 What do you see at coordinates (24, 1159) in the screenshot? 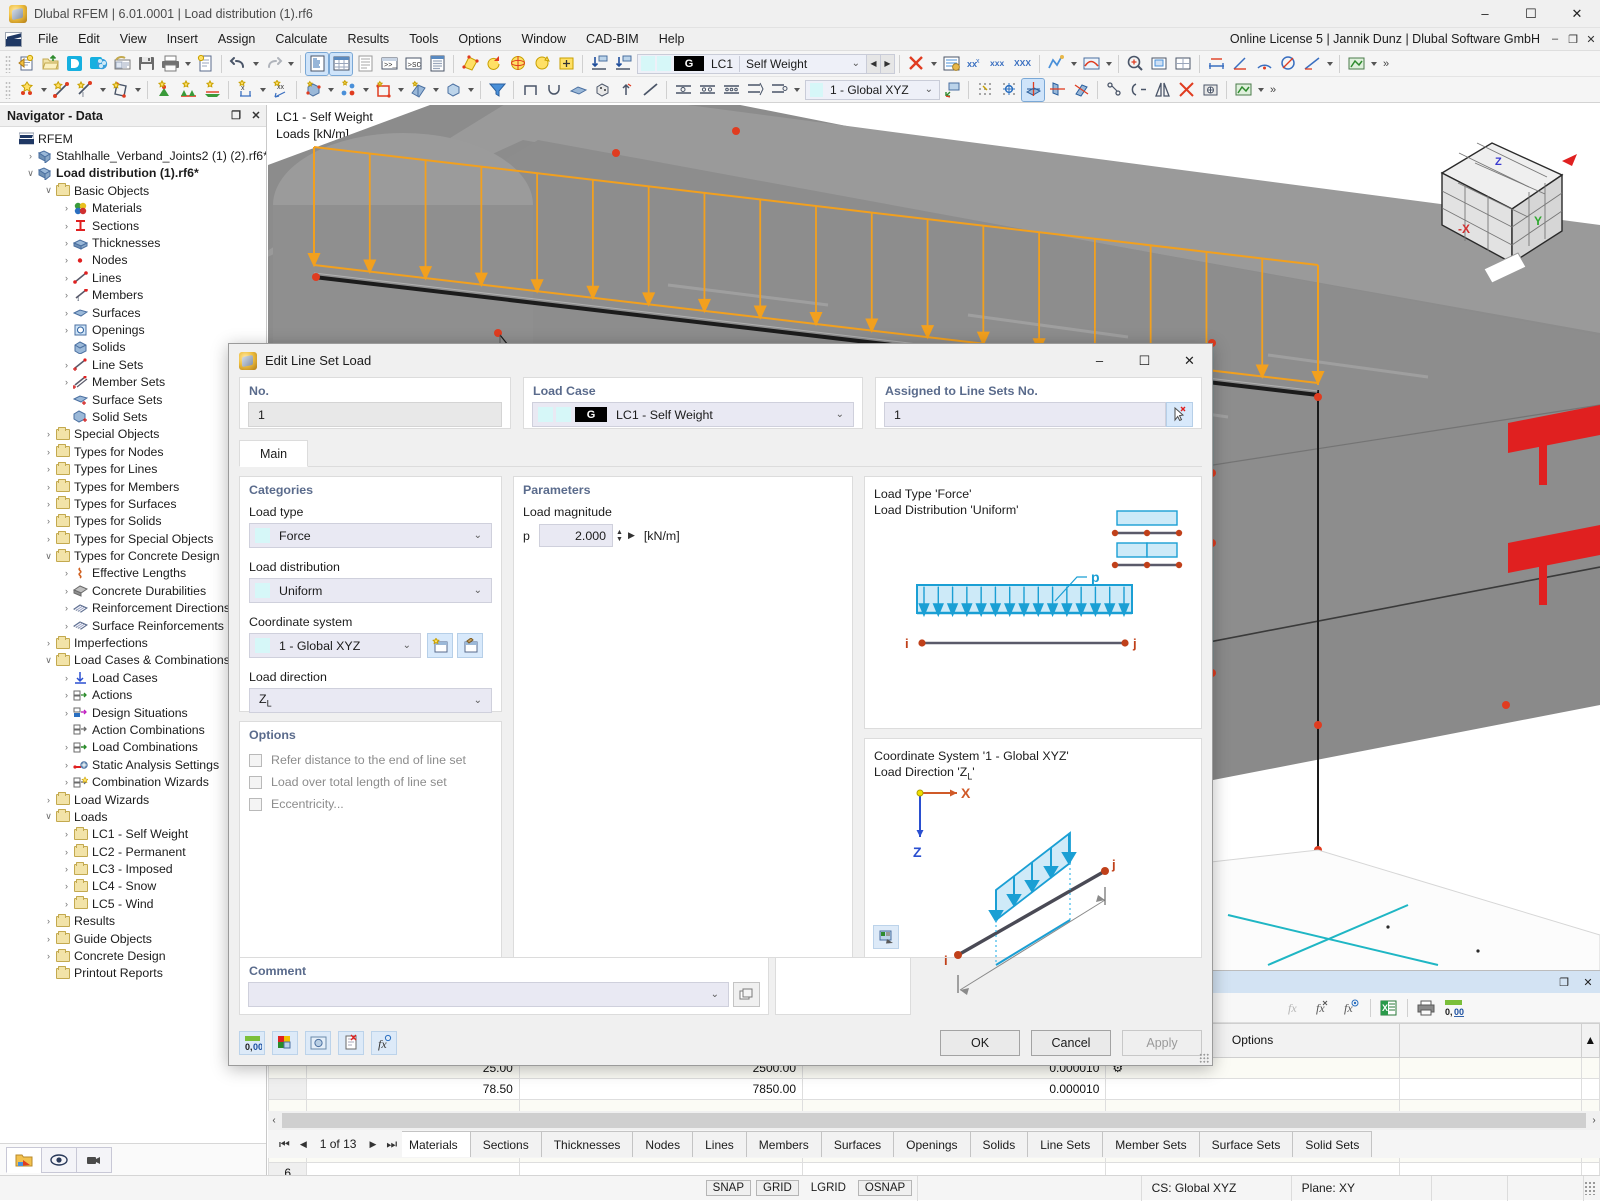
I see `navigator-tab-data` at bounding box center [24, 1159].